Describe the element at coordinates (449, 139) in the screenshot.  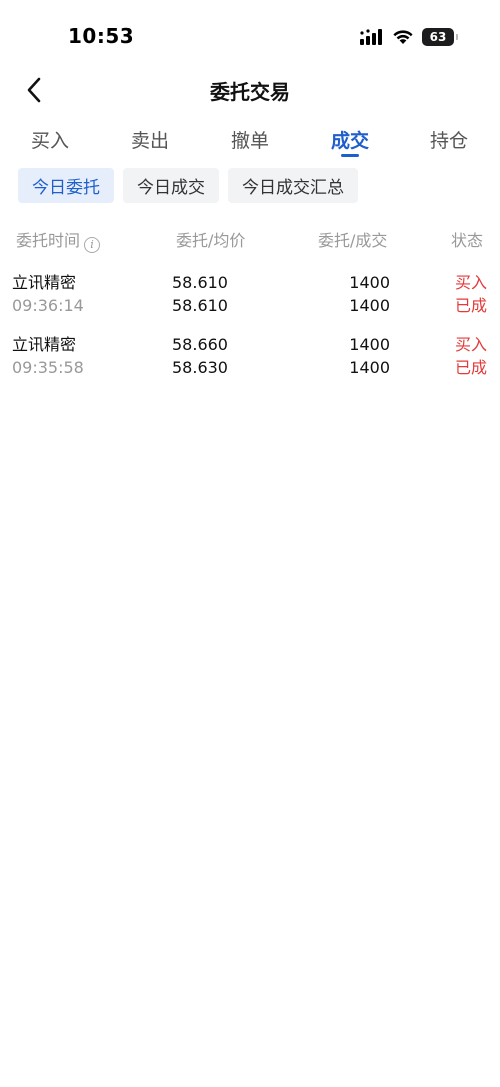
I see `tab-positions: 持仓` at that location.